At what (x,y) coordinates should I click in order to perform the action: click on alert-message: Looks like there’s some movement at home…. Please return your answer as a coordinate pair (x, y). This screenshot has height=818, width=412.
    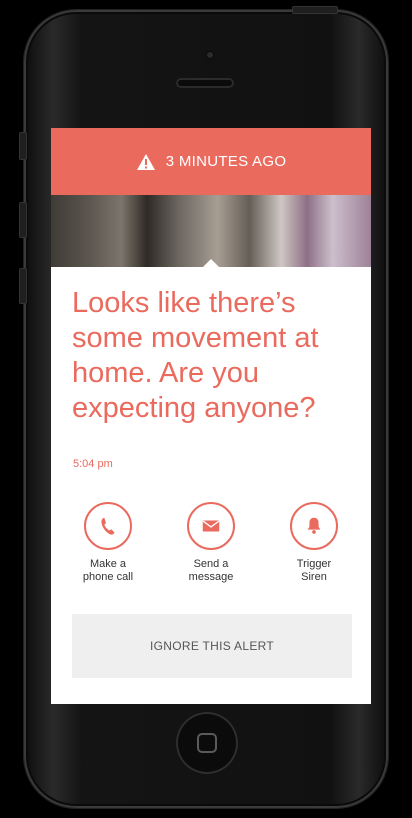
    Looking at the image, I should click on (195, 355).